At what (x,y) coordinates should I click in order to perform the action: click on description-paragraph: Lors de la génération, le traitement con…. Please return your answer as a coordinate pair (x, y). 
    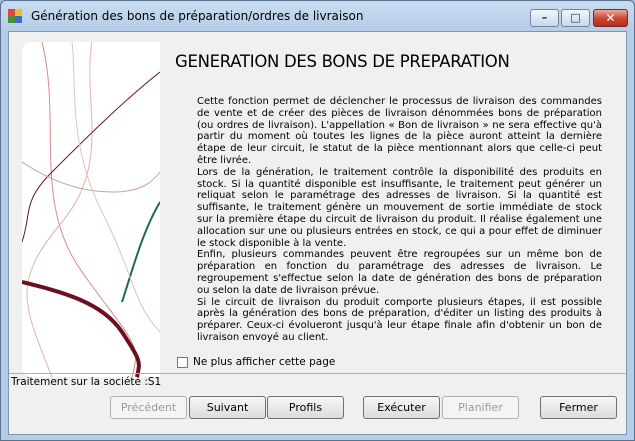
    Looking at the image, I should click on (399, 207).